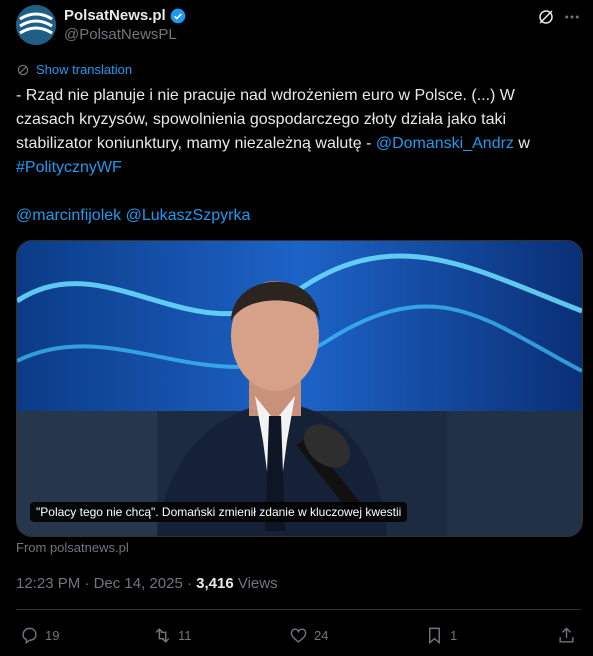 This screenshot has height=656, width=593. I want to click on more-options-icon, so click(572, 17).